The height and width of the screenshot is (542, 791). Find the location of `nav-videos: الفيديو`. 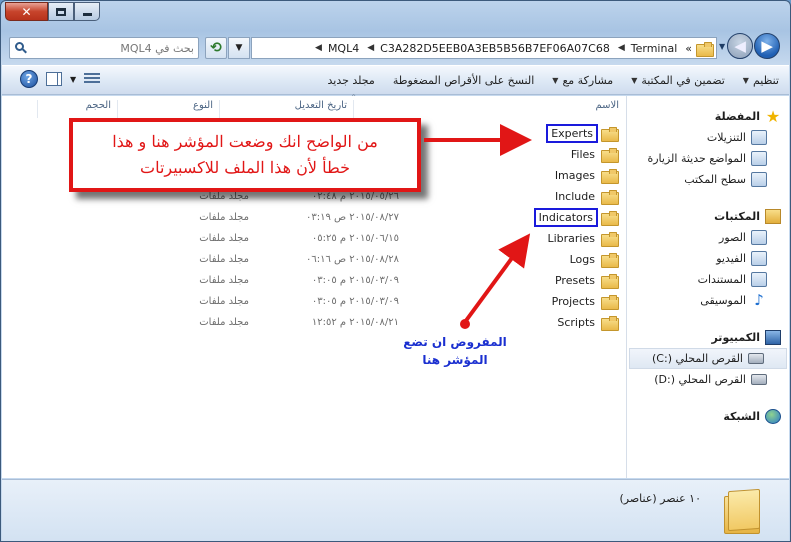

nav-videos: الفيديو is located at coordinates (708, 258).